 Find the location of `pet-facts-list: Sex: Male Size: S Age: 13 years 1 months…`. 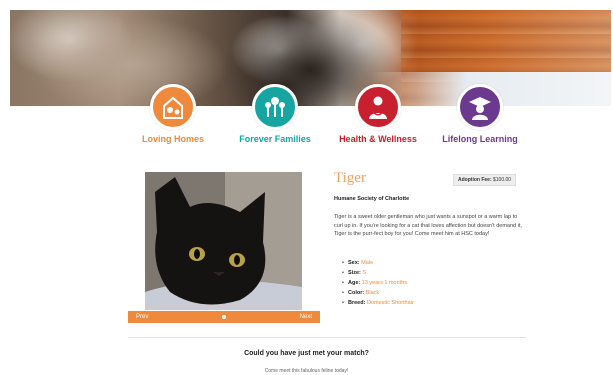

pet-facts-list: Sex: Male Size: S Age: 13 years 1 months… is located at coordinates (378, 283).